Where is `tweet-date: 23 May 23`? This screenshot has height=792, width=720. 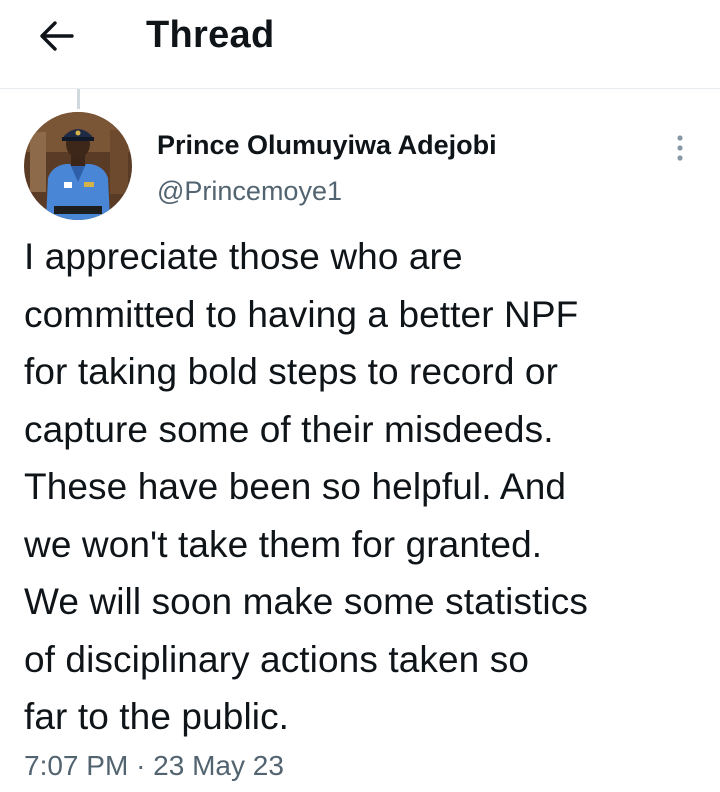 tweet-date: 23 May 23 is located at coordinates (218, 765).